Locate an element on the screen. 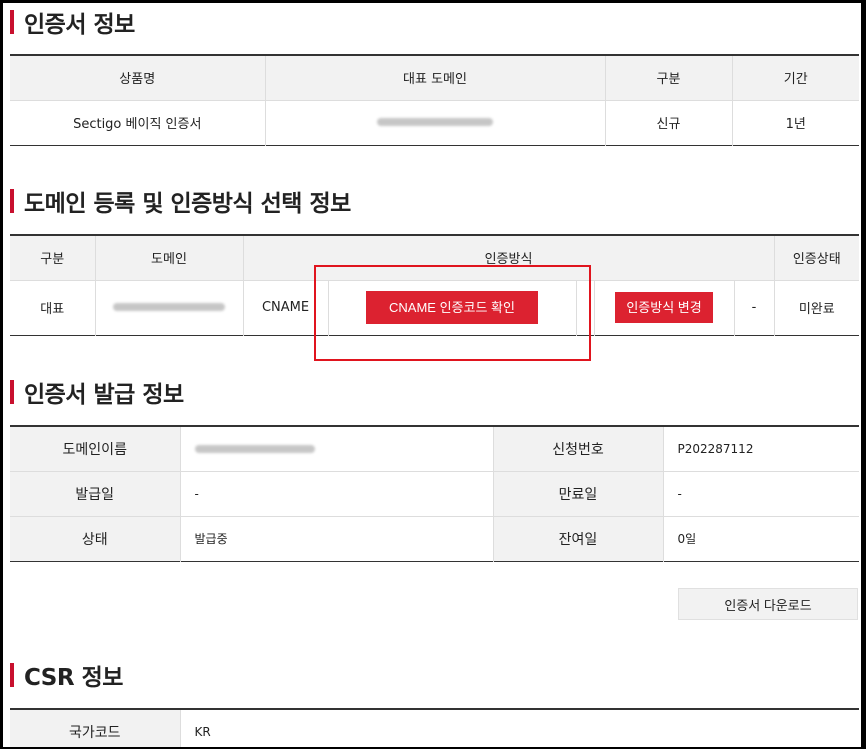 The height and width of the screenshot is (749, 866). section-title-text: 도메인 등록 및 인증방식 선택 정보 is located at coordinates (187, 204).